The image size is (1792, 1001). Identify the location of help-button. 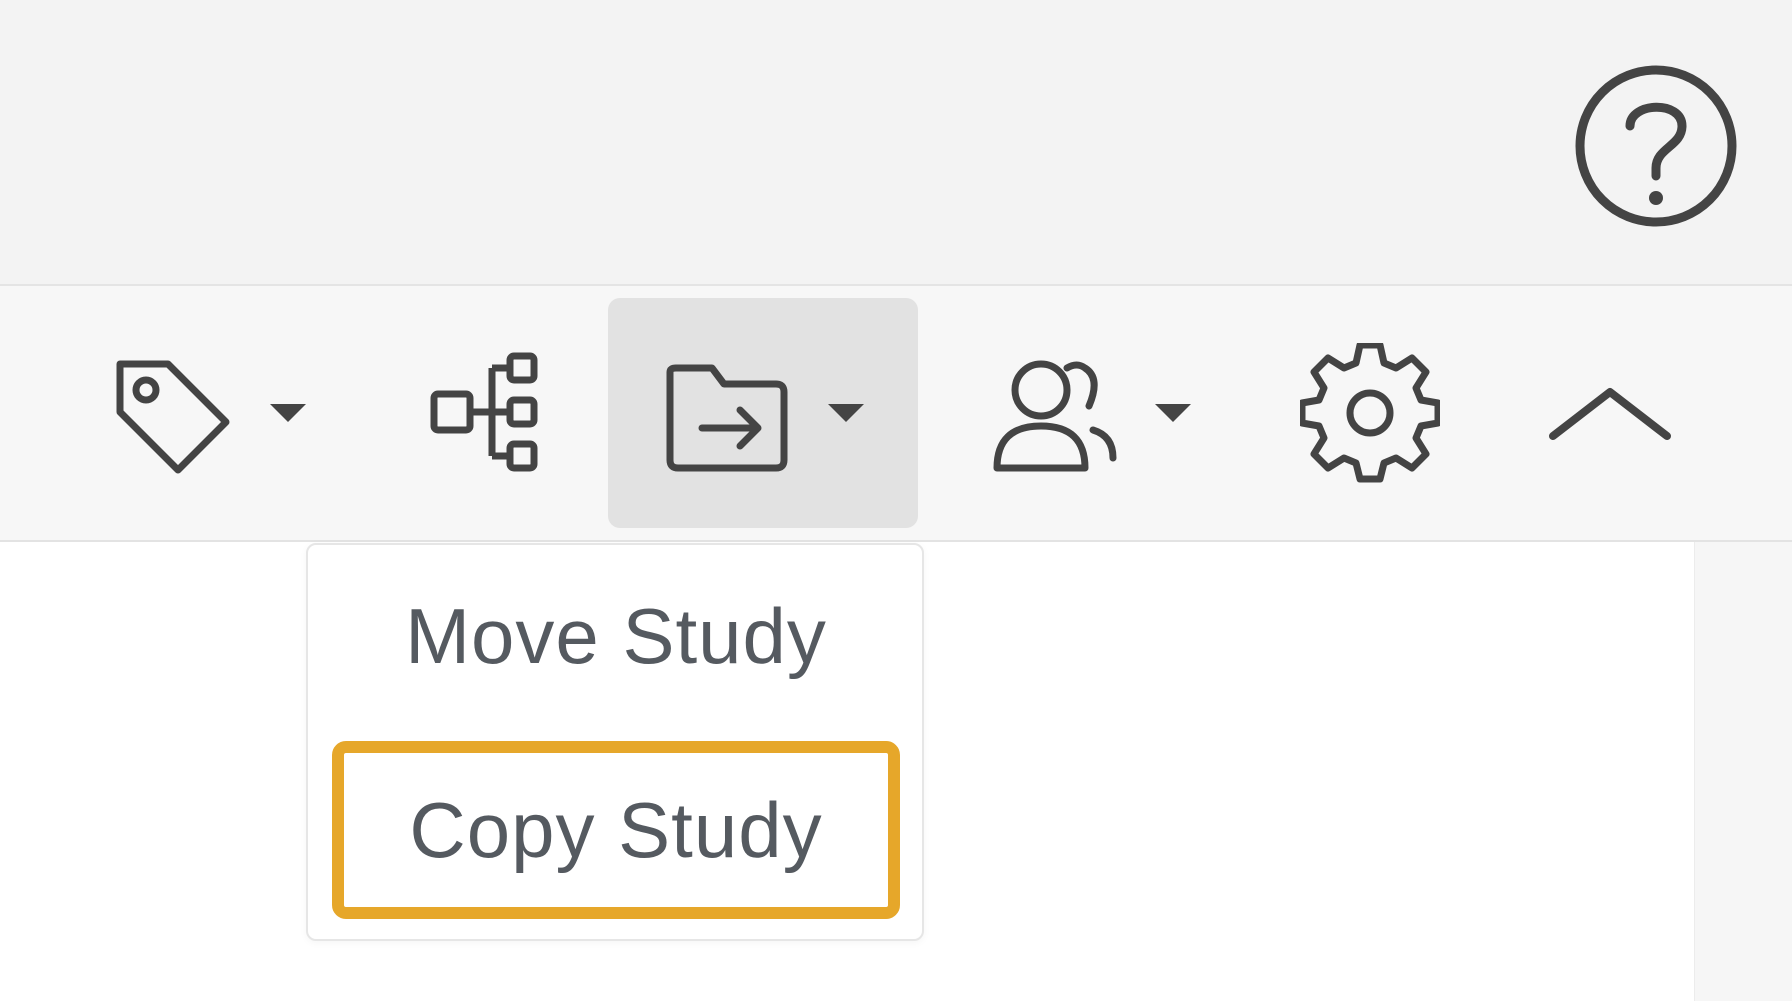
(1656, 146).